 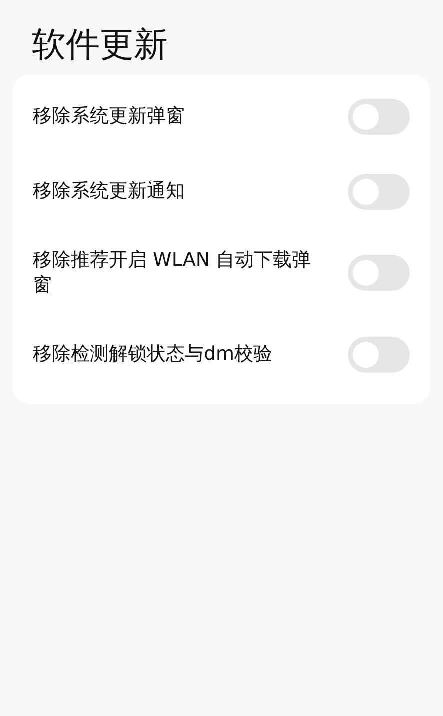 What do you see at coordinates (109, 116) in the screenshot?
I see `setting-label: 移除系统更新弹窗` at bounding box center [109, 116].